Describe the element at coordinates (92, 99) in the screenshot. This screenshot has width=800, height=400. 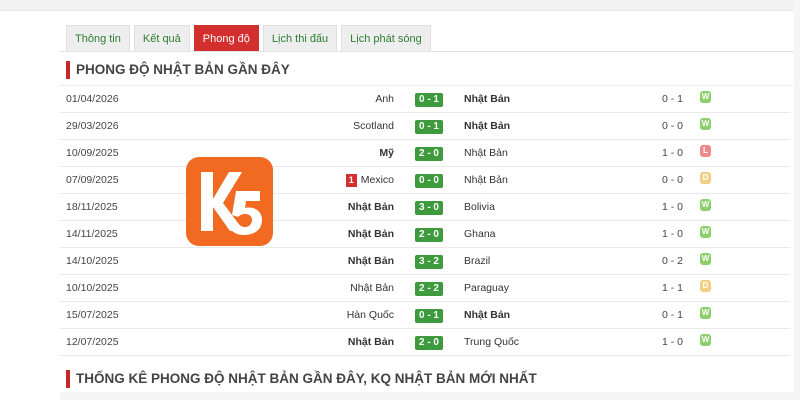
I see `match-date: 01/04/2026` at that location.